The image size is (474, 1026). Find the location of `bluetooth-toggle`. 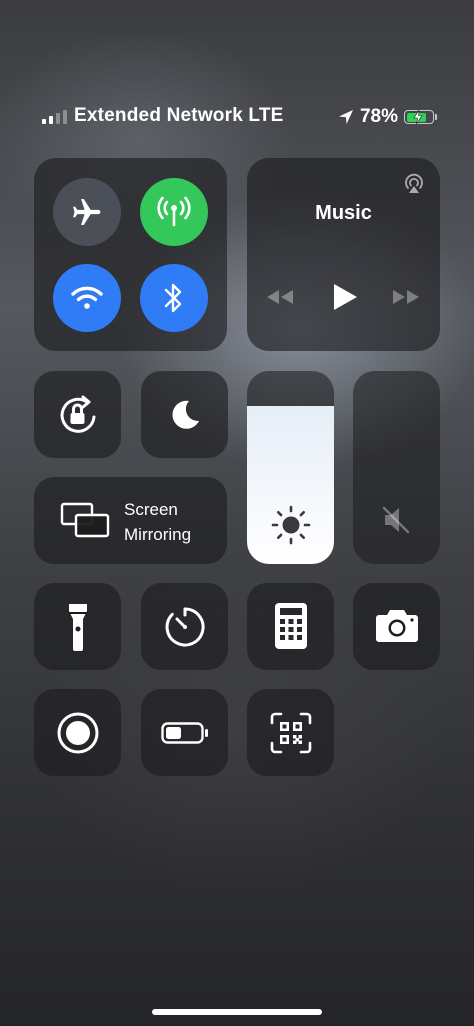

bluetooth-toggle is located at coordinates (174, 298).